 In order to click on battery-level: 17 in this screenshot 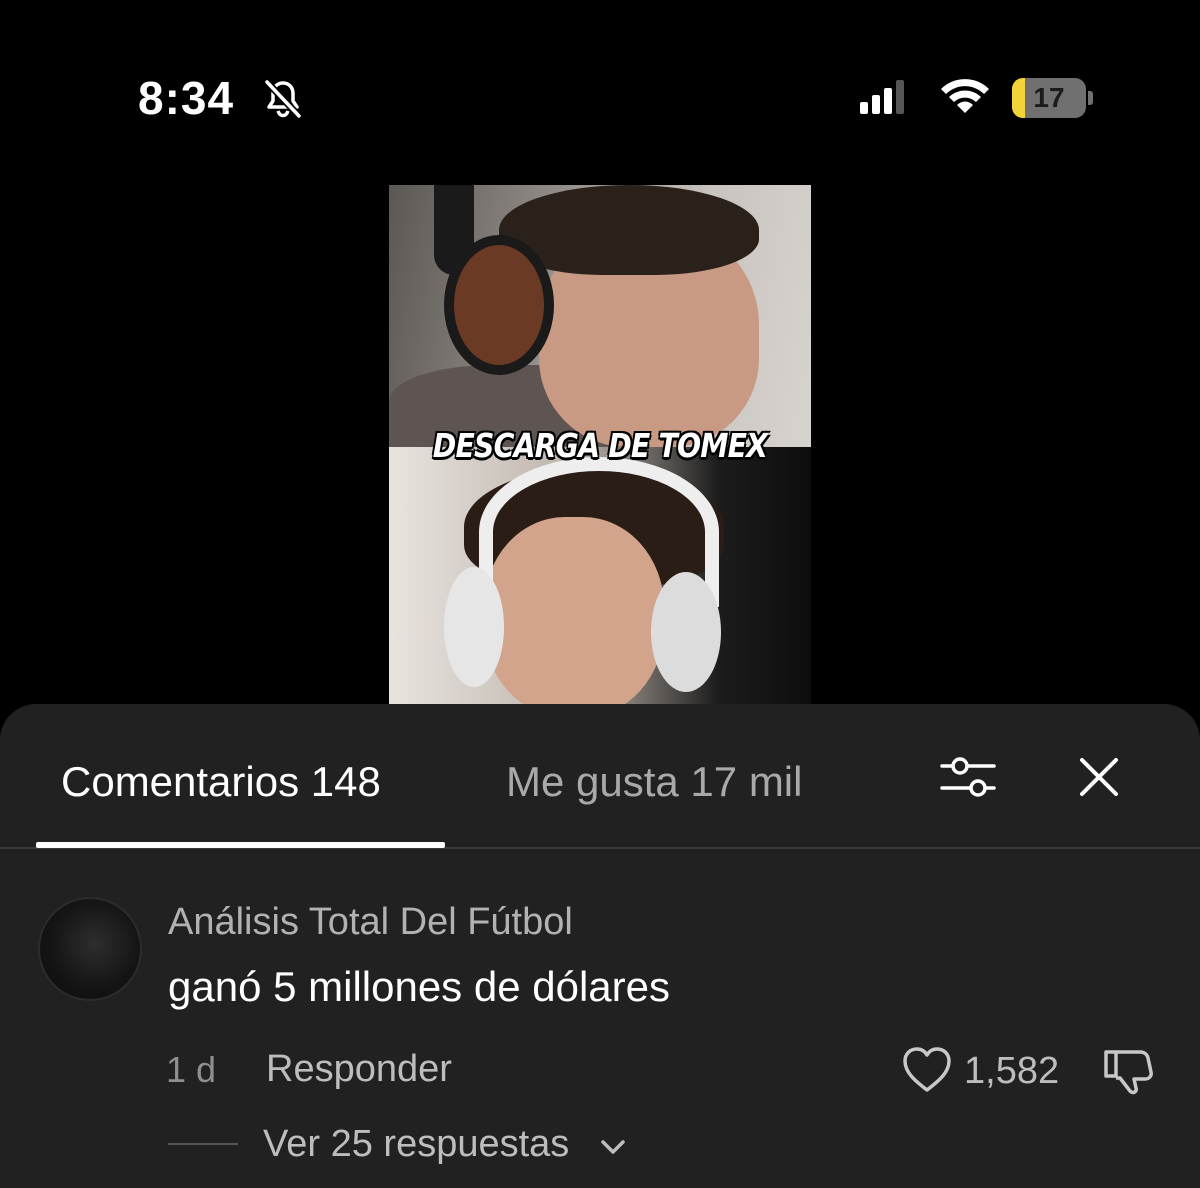, I will do `click(1049, 97)`.